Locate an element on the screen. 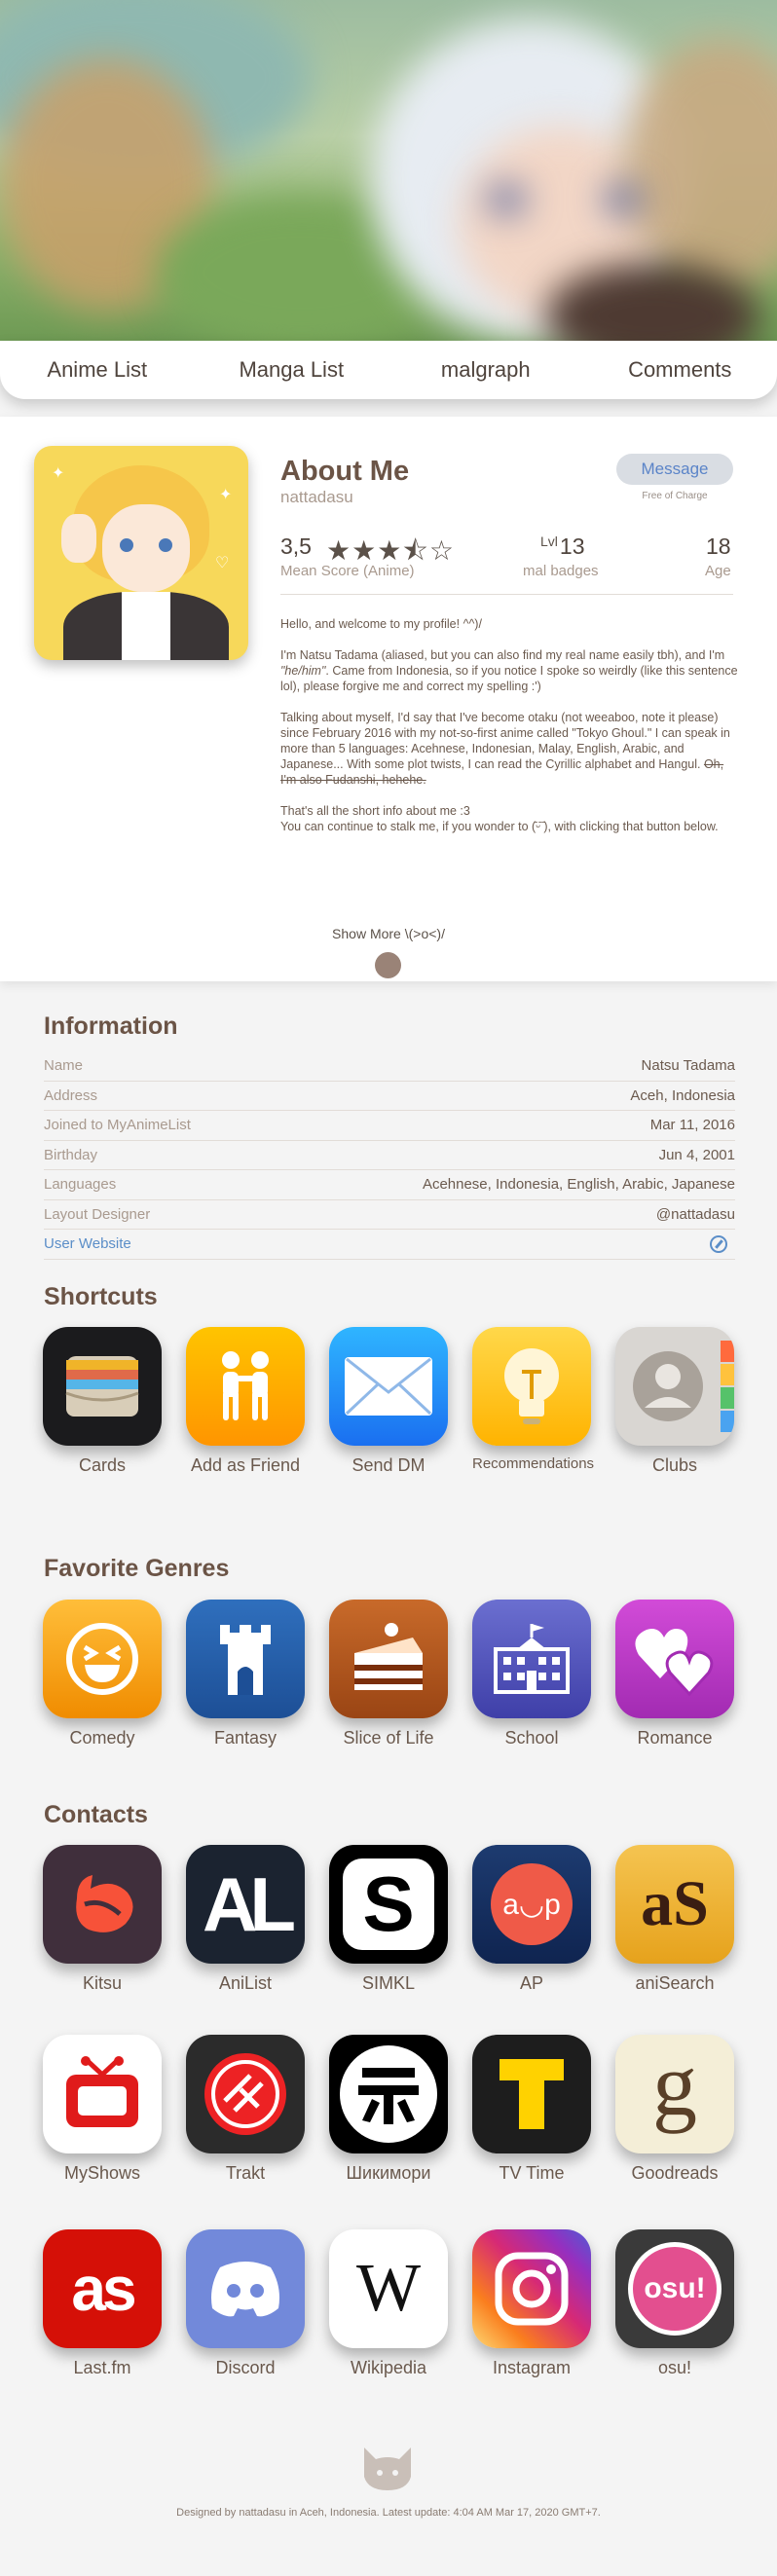 The image size is (777, 2576). contact-discord: Discord is located at coordinates (245, 2303).